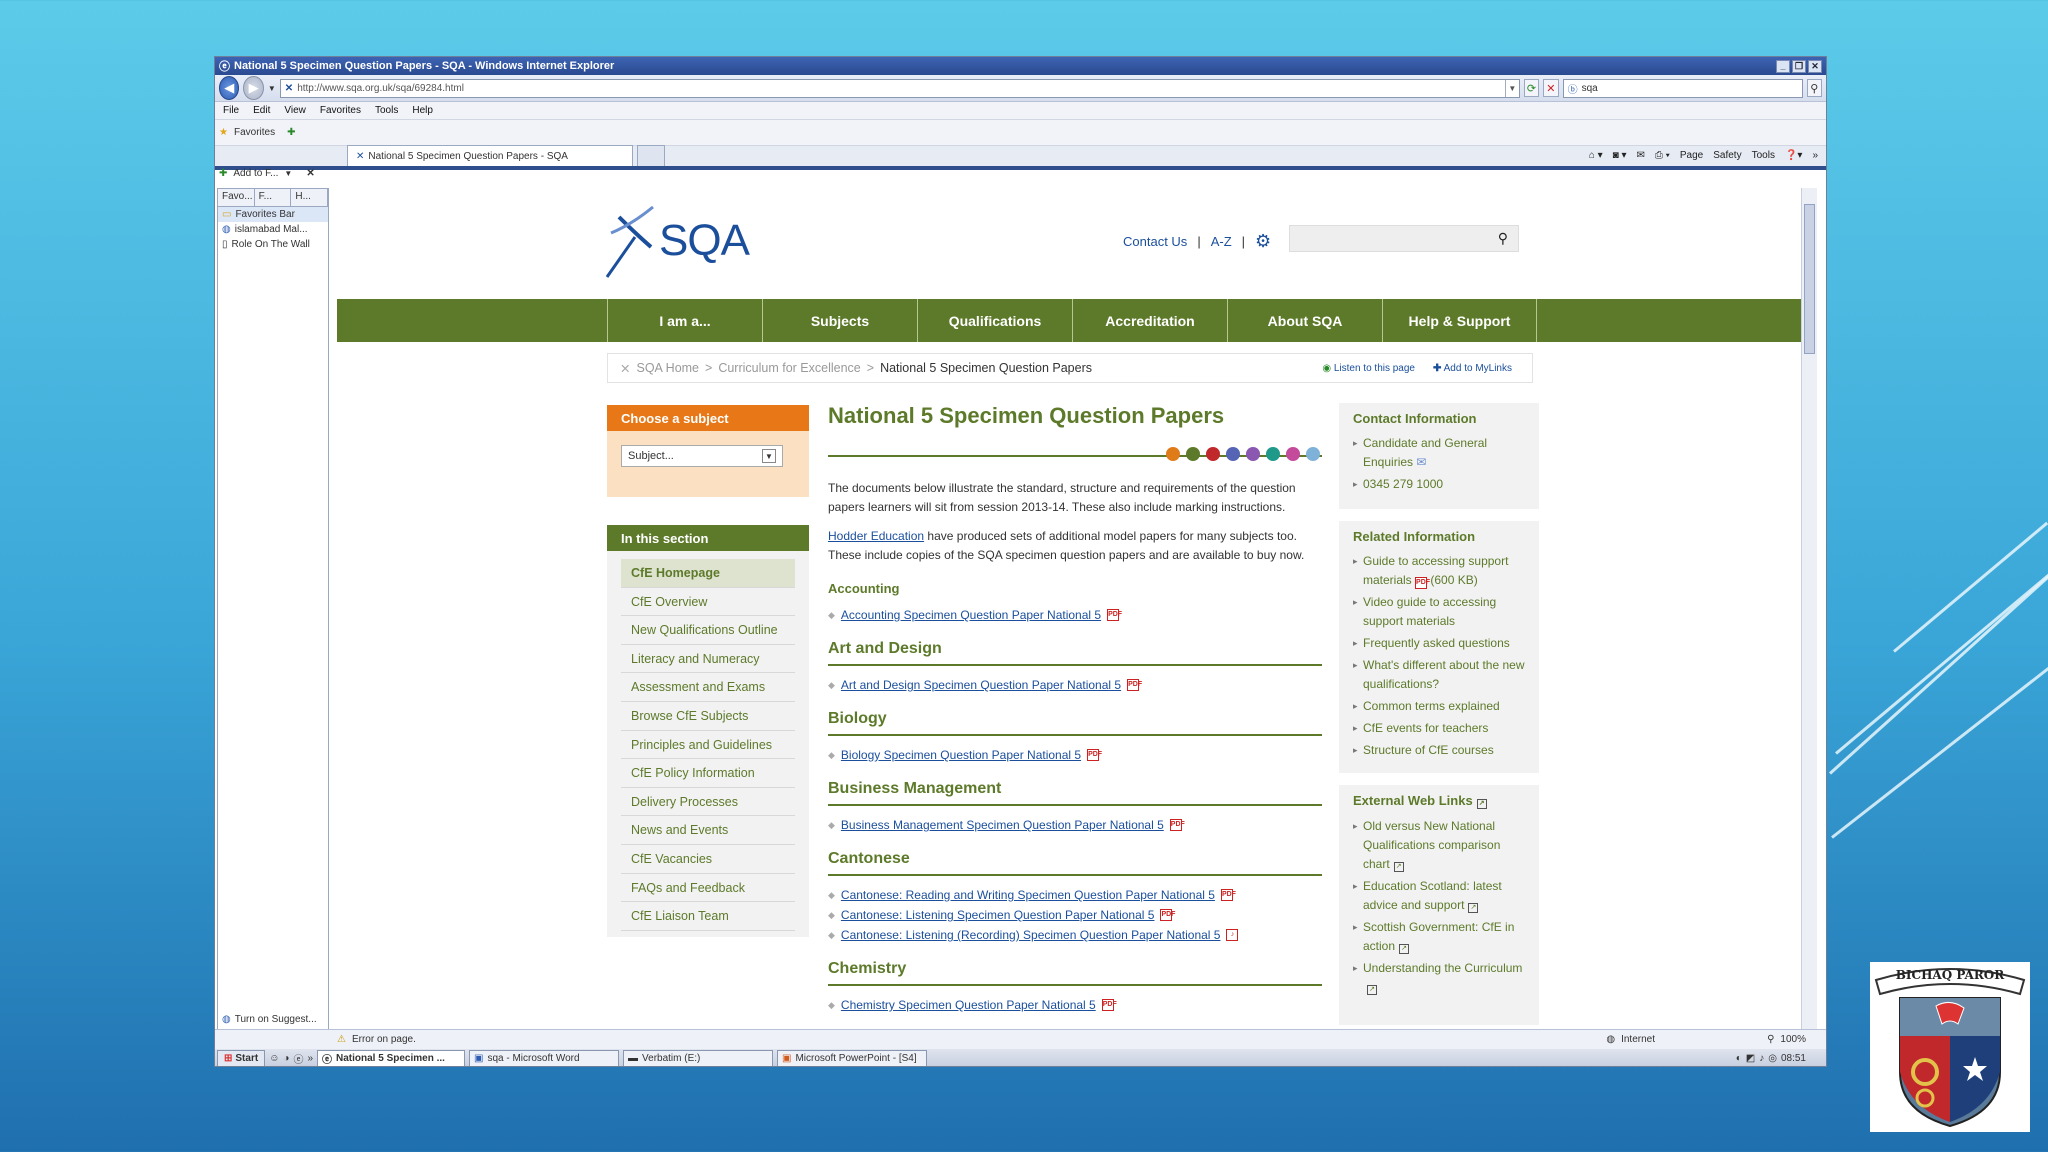 The height and width of the screenshot is (1152, 2048). I want to click on address-field: ✕ http://www.sqa.org.uk/sqa/69284.html ▼, so click(899, 88).